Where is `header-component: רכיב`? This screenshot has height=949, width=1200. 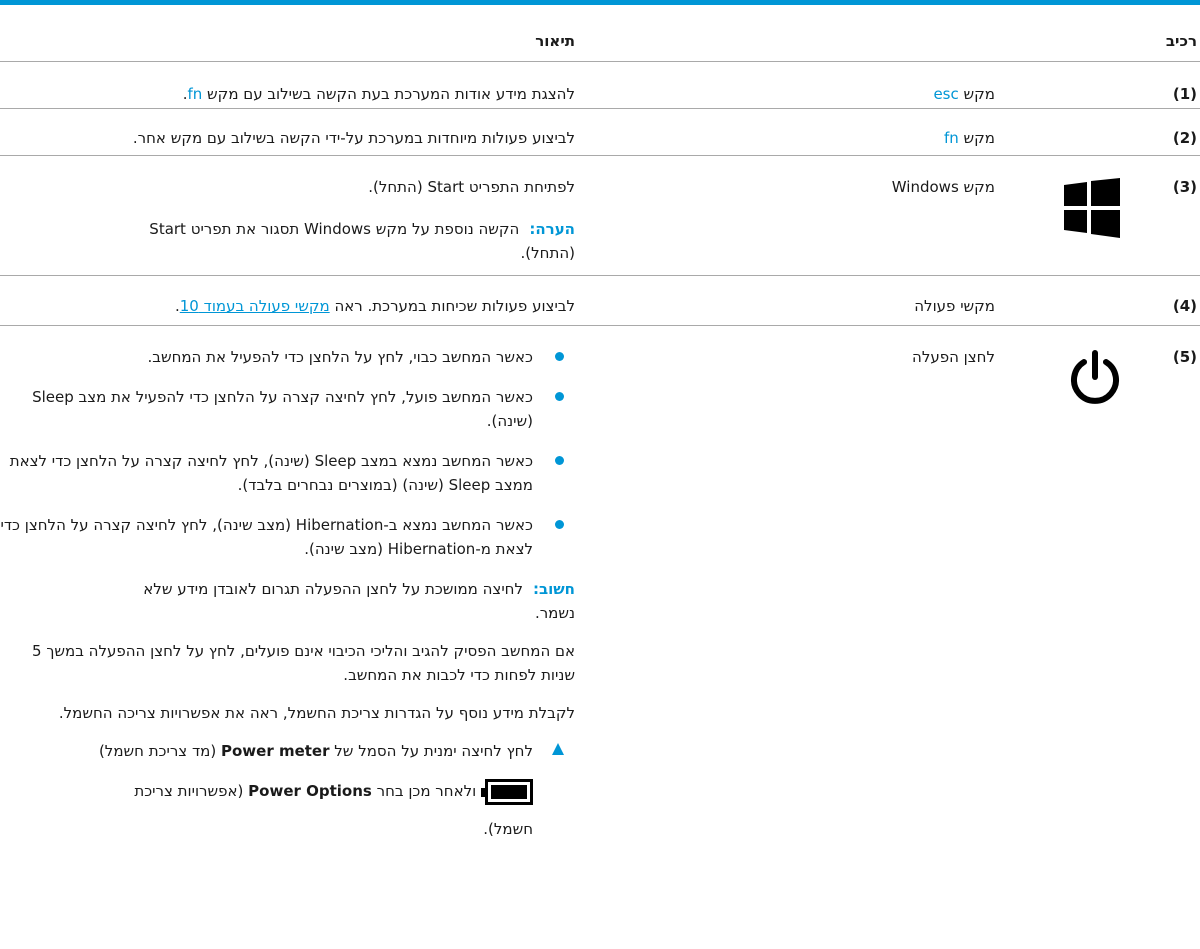
header-component: רכיב is located at coordinates (1181, 41).